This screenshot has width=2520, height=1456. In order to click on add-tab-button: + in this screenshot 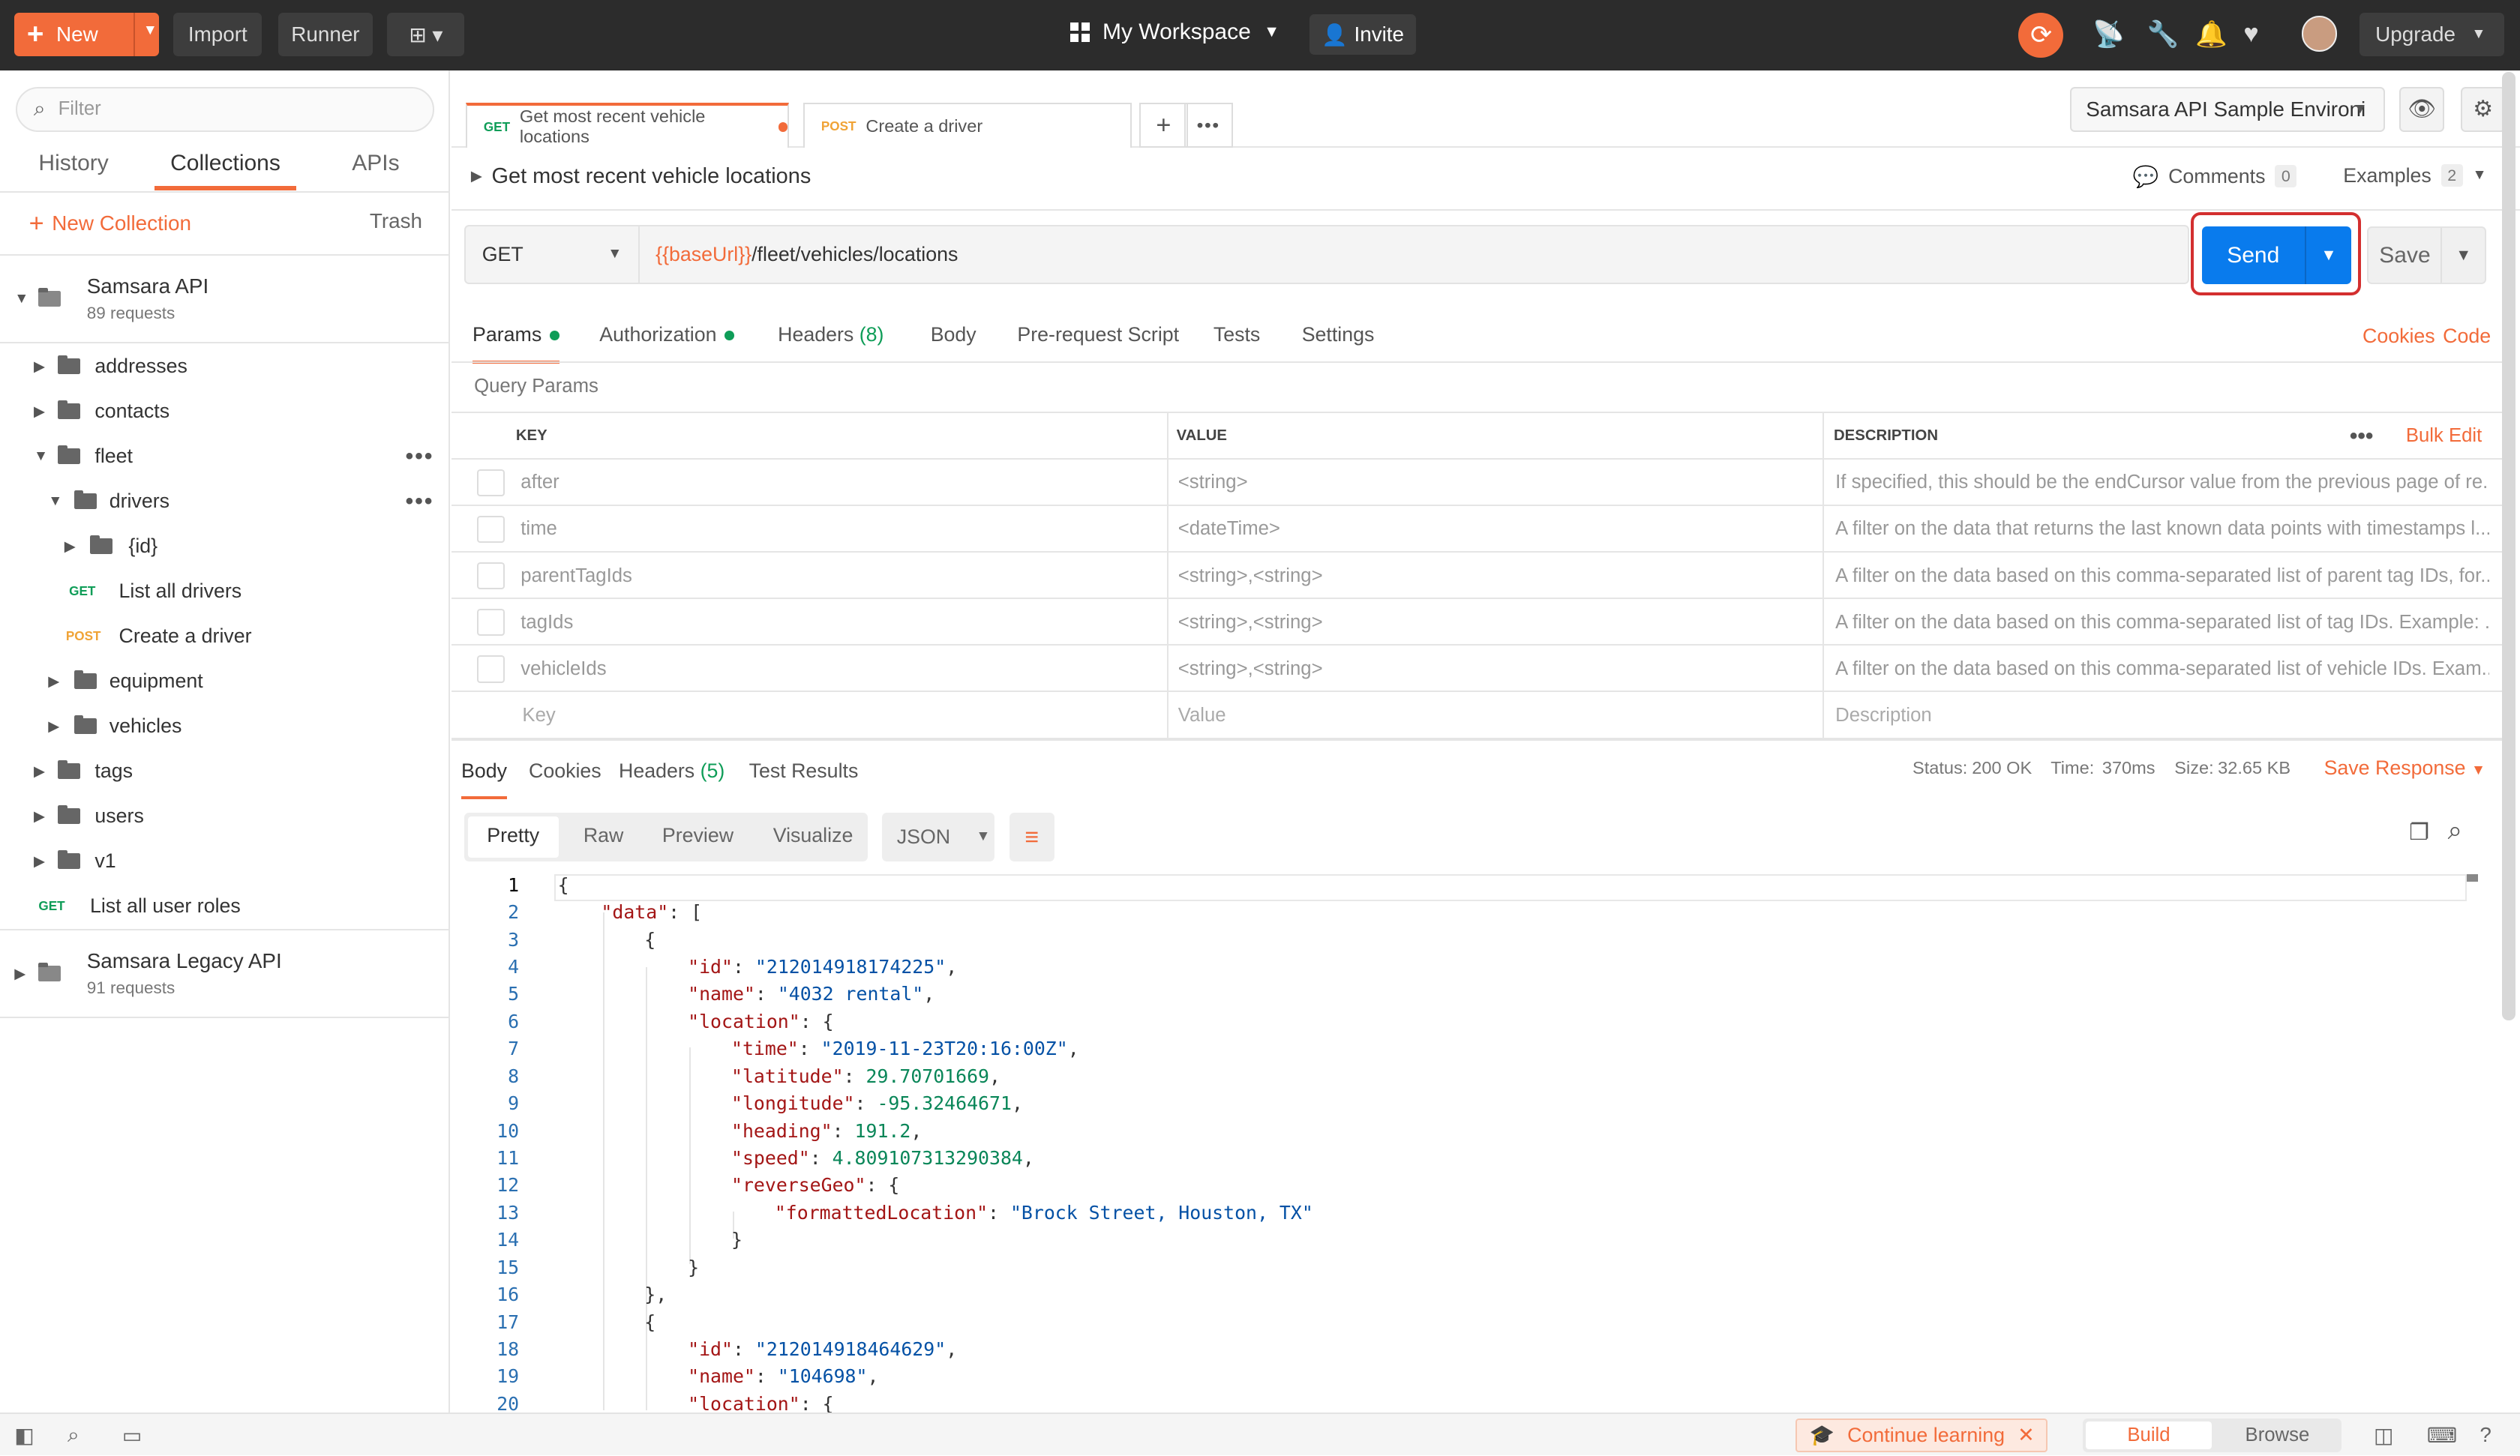, I will do `click(1163, 125)`.